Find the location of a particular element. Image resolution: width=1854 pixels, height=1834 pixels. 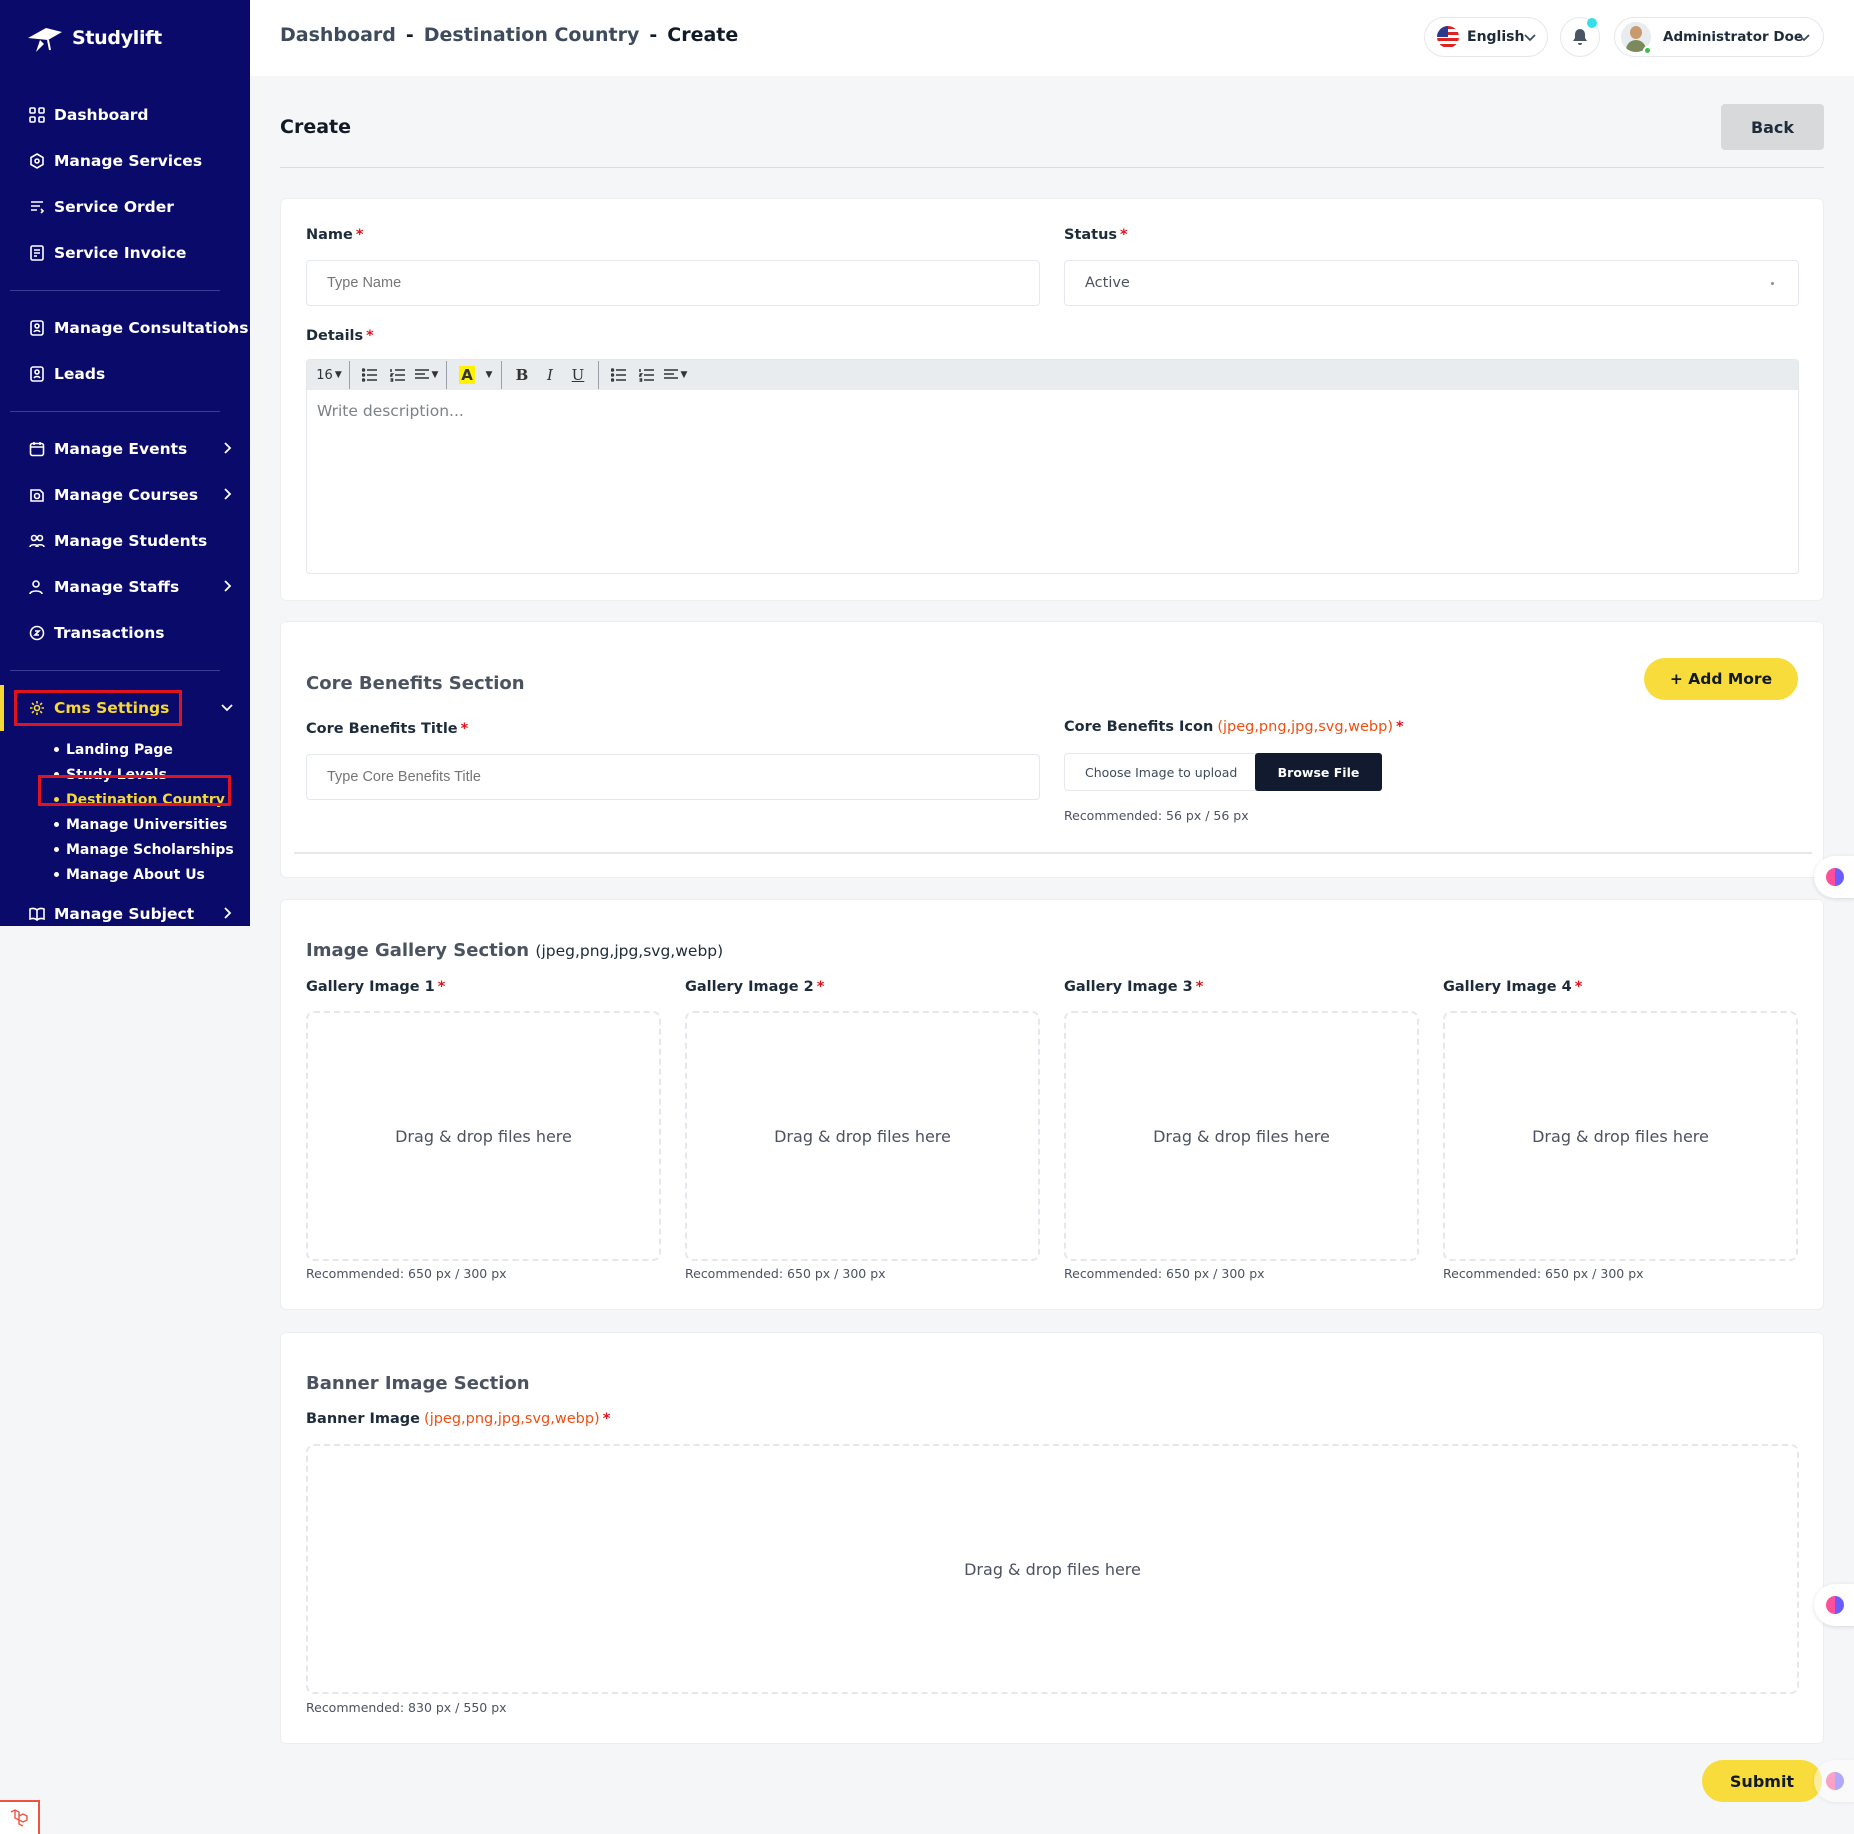

notifications-button is located at coordinates (1580, 37).